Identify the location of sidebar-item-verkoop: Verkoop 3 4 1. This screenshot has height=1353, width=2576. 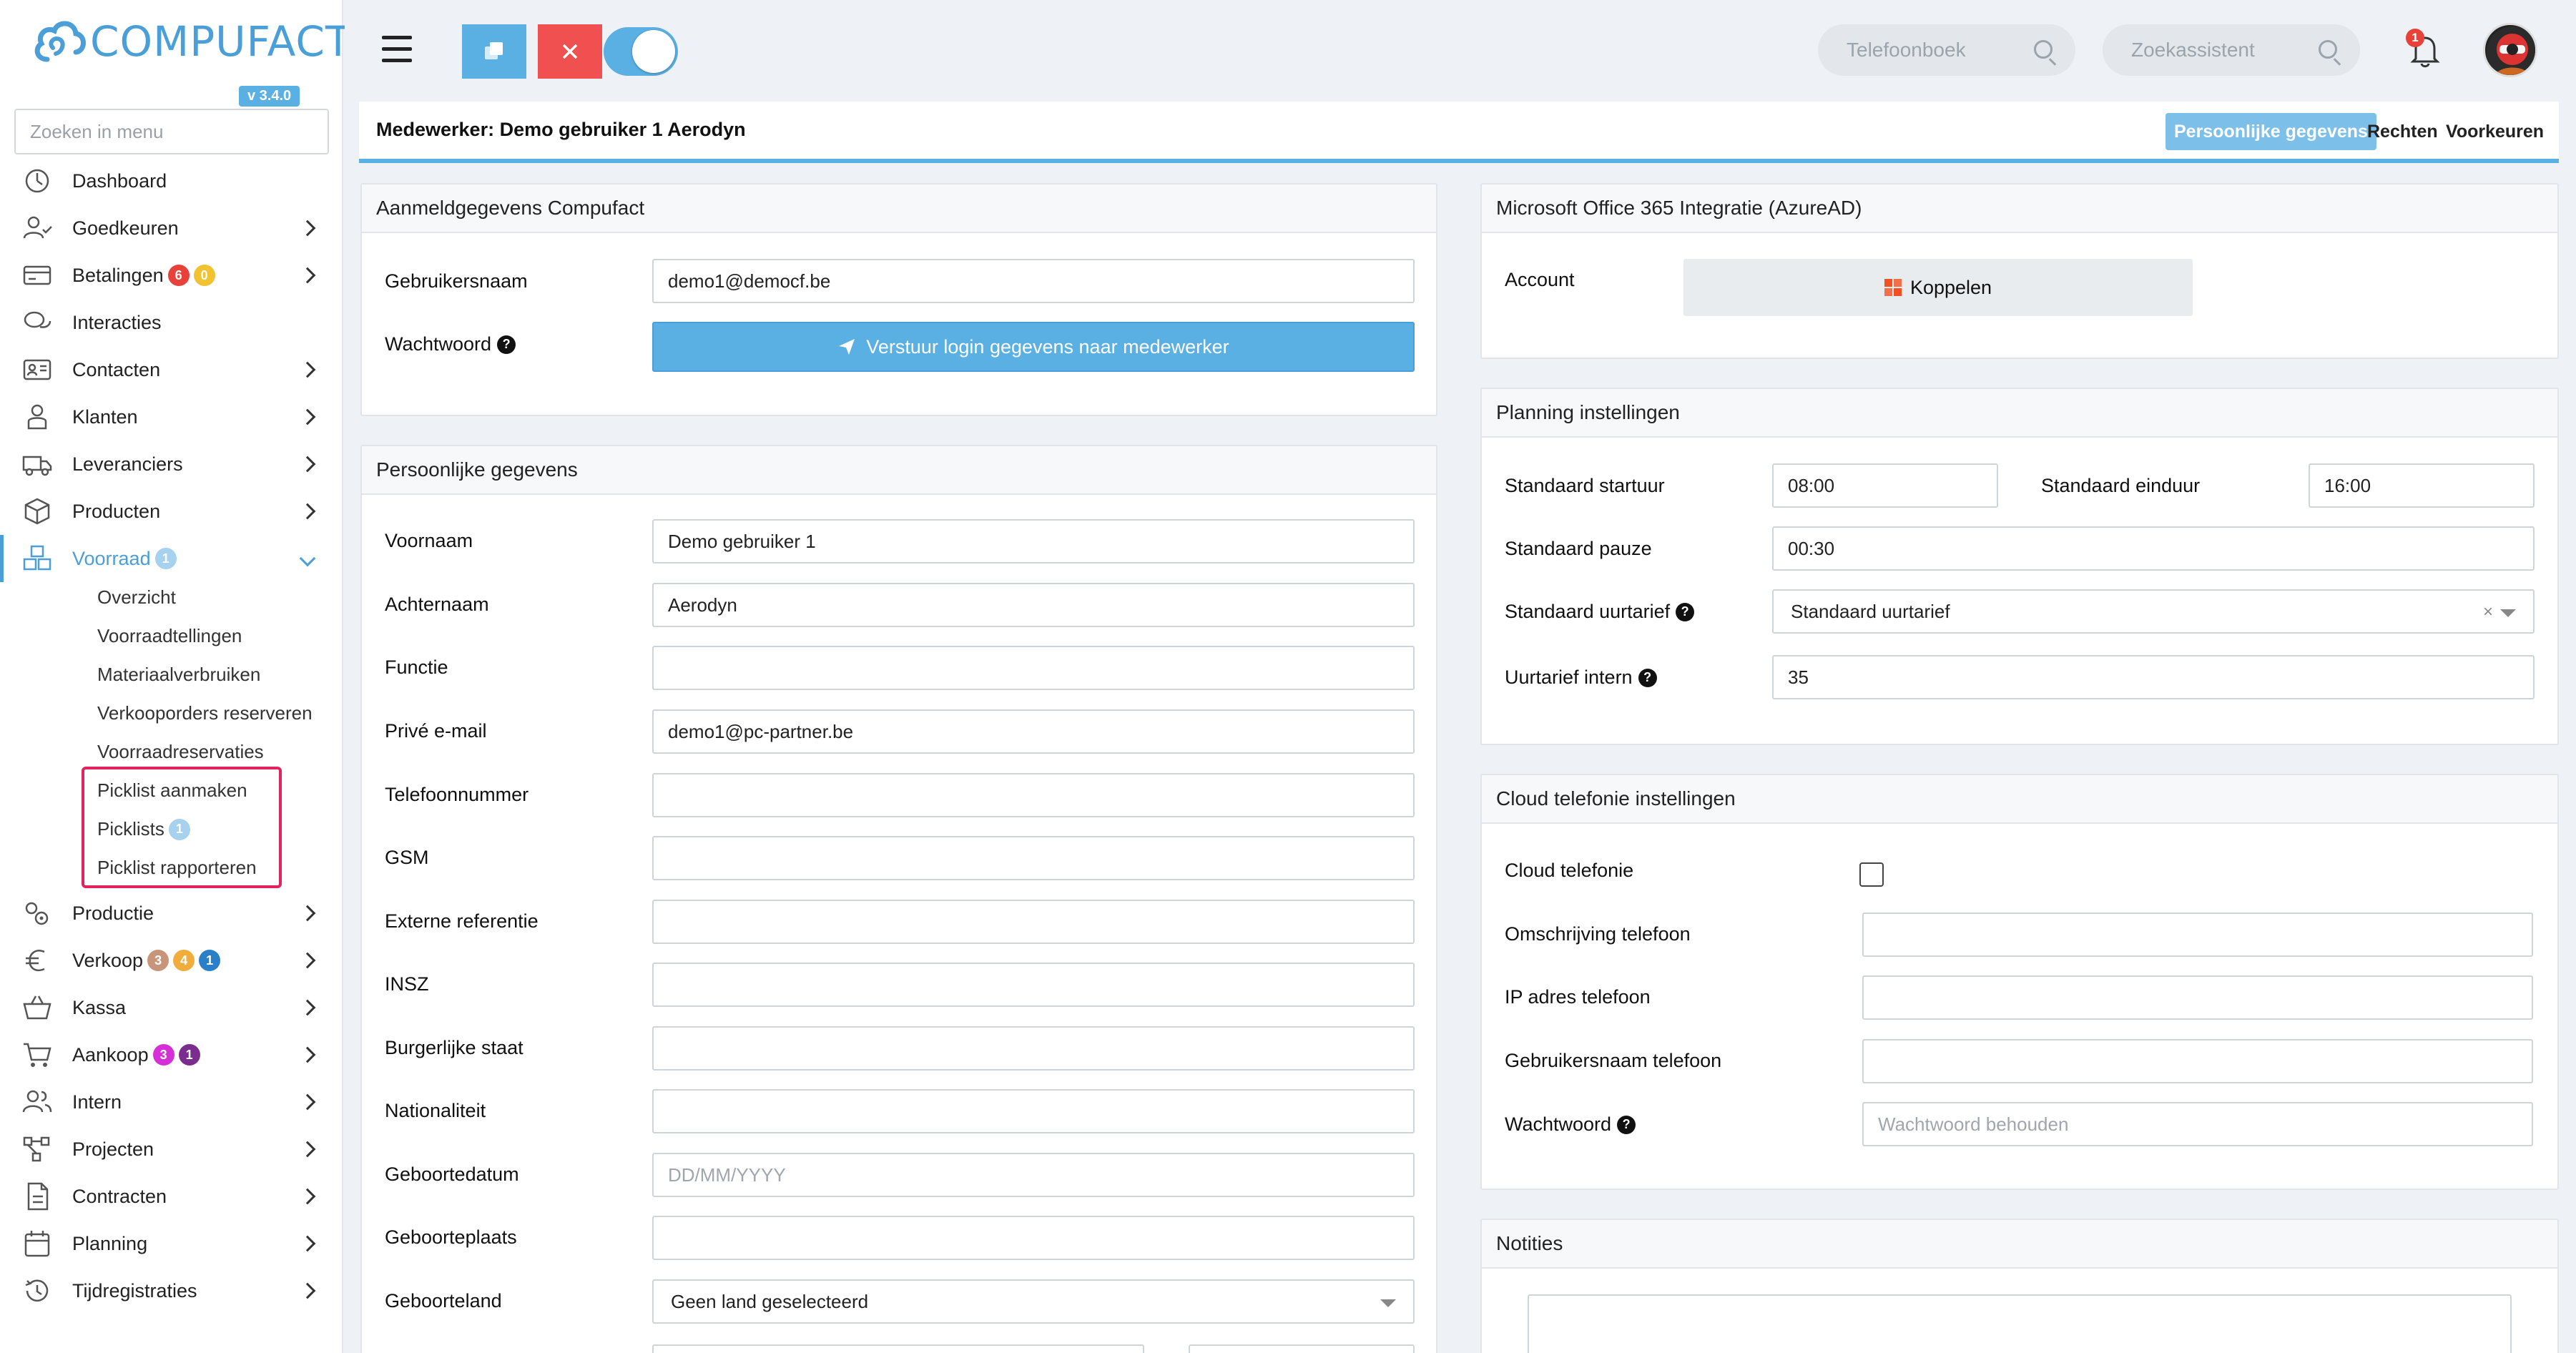
(171, 961).